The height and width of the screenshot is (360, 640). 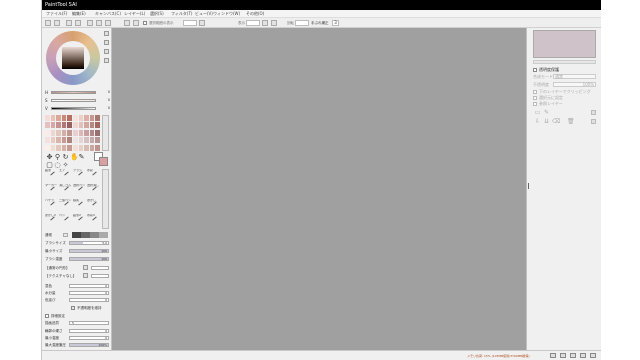 What do you see at coordinates (79, 14) in the screenshot?
I see `menu-edit: 編集(E)` at bounding box center [79, 14].